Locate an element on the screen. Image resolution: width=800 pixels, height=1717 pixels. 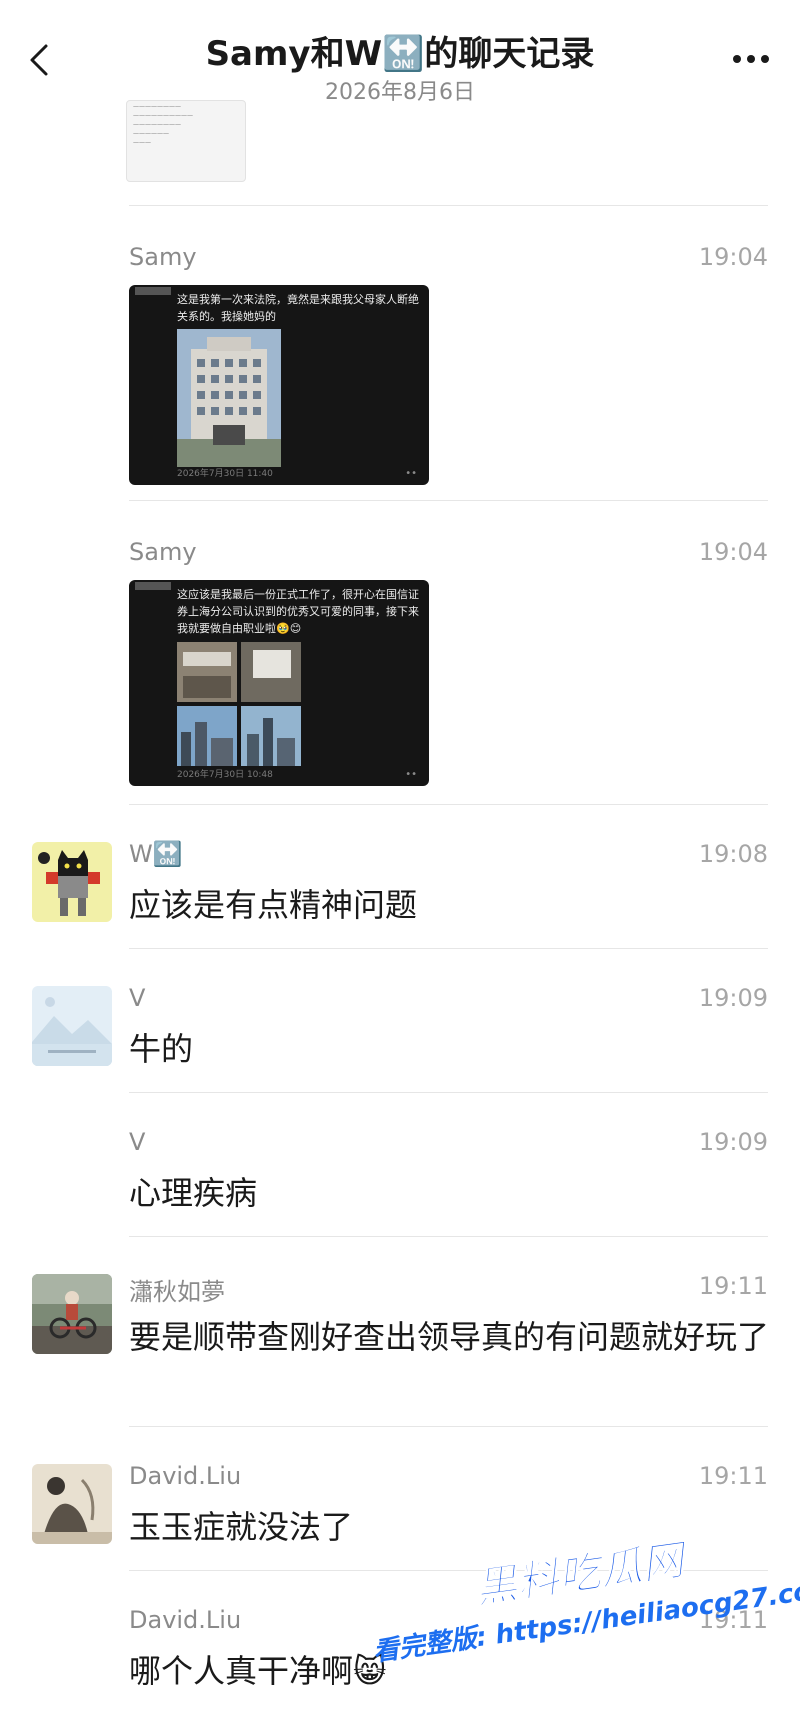
message-text: 应该是有点精神问题 is located at coordinates (273, 905).